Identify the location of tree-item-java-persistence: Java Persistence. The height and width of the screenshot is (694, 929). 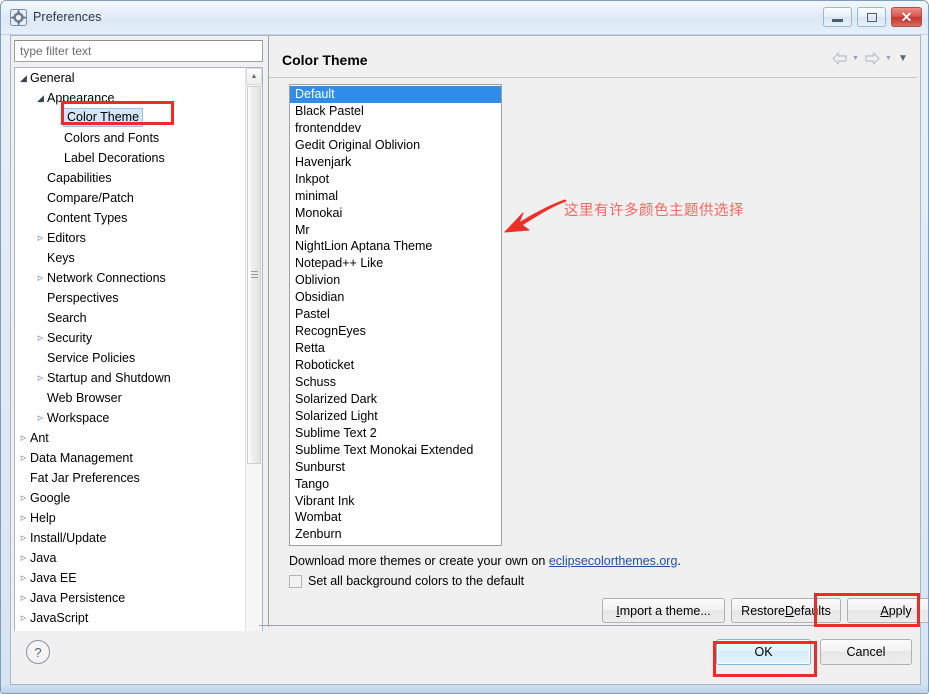
(138, 598).